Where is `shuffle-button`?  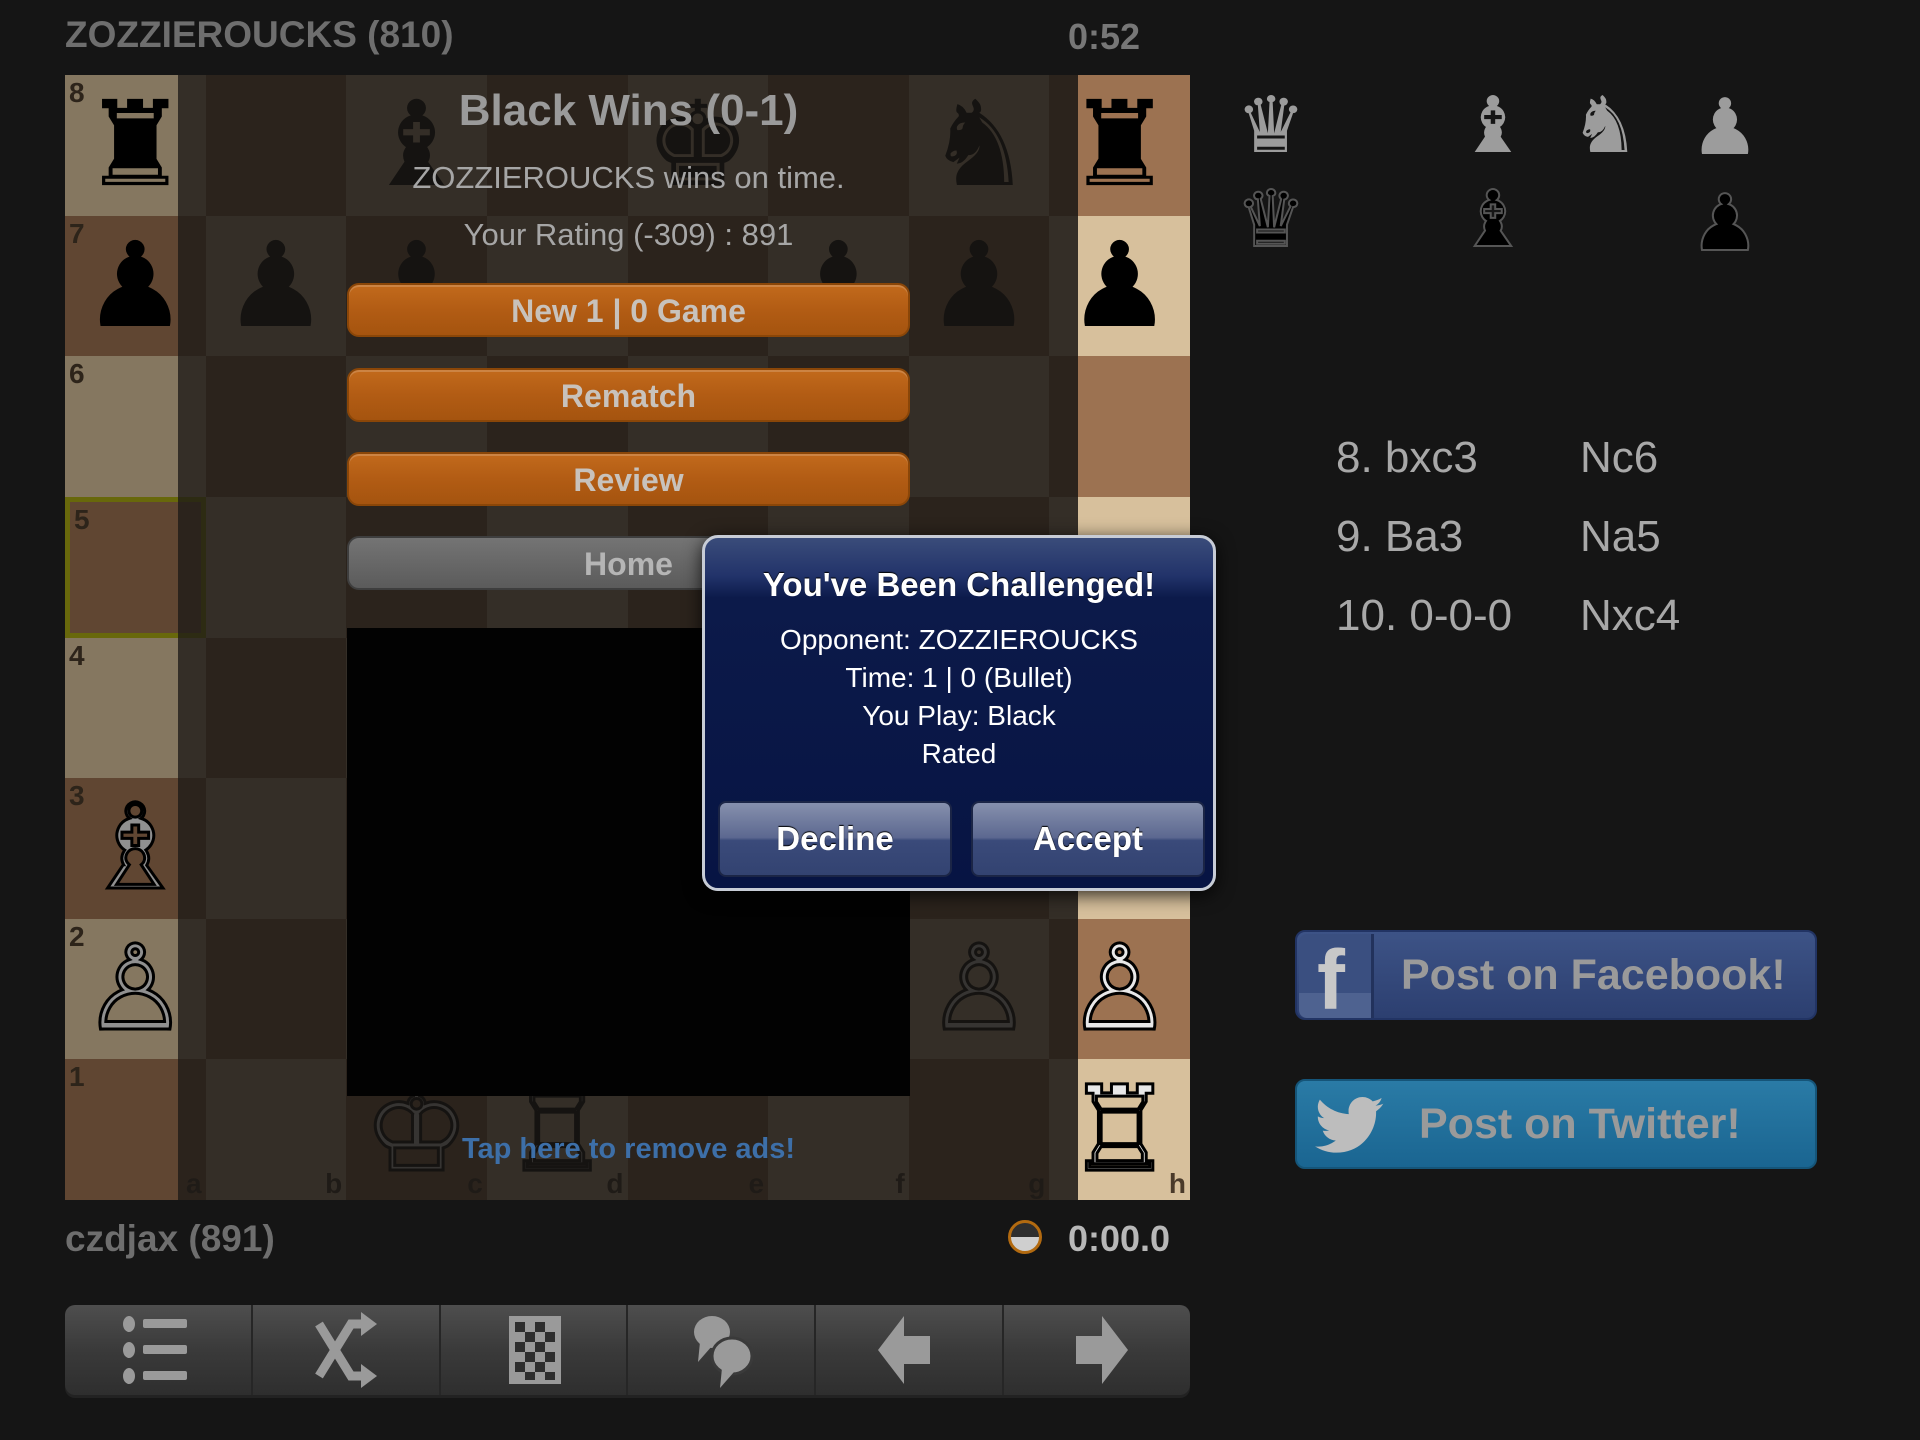
shuffle-button is located at coordinates (347, 1350).